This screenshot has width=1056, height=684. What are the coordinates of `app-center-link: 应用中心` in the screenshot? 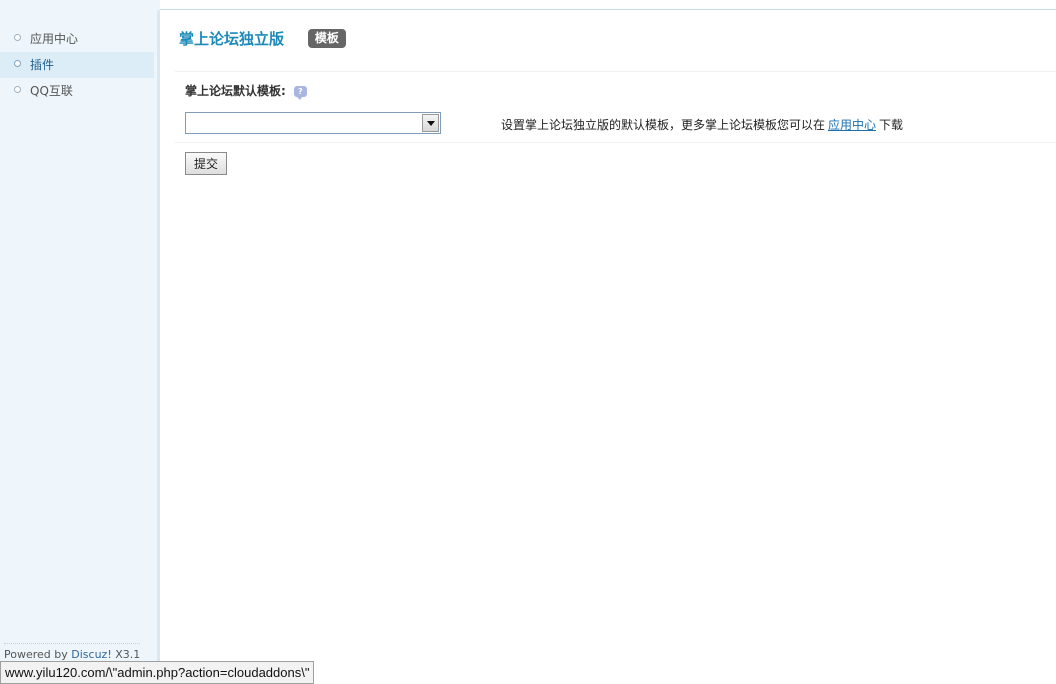 It's located at (852, 125).